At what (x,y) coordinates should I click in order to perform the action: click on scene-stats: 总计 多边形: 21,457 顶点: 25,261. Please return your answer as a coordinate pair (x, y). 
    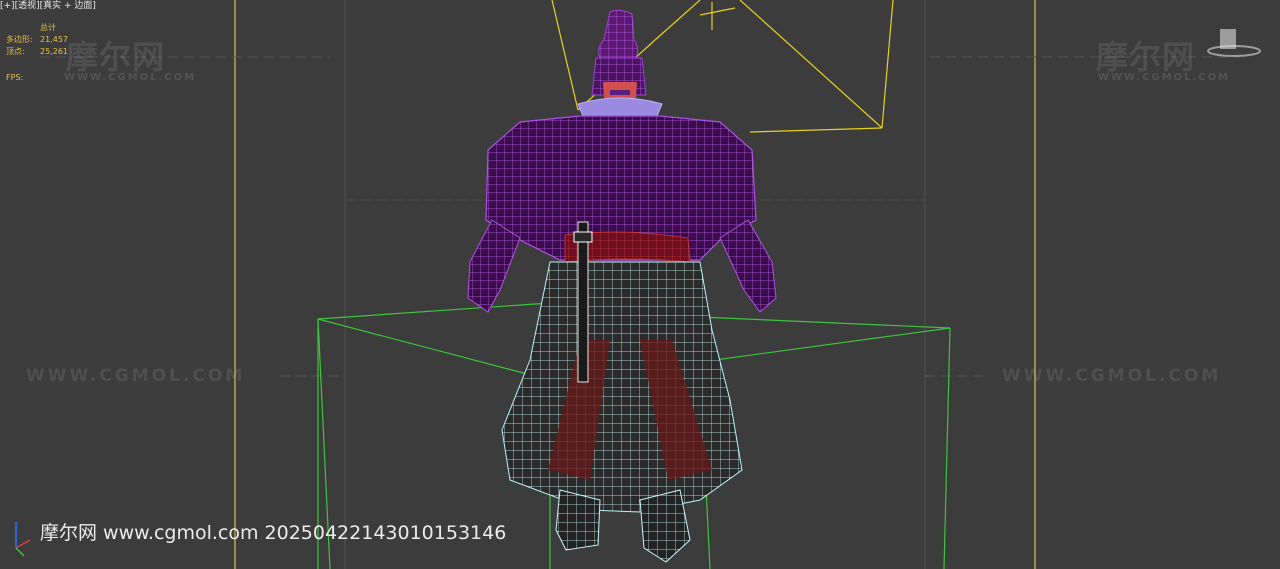
    Looking at the image, I should click on (37, 40).